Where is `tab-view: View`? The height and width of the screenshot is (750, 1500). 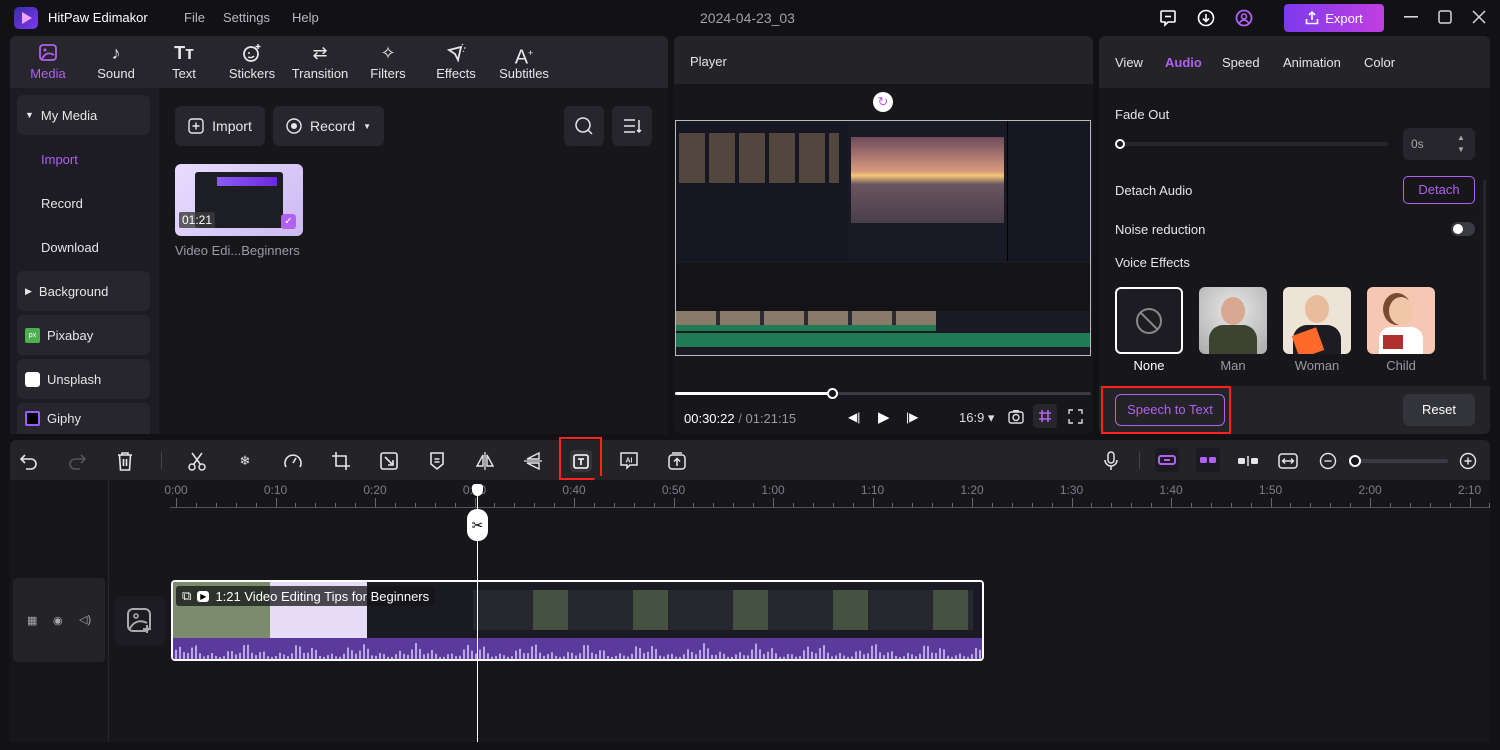 tab-view: View is located at coordinates (1129, 62).